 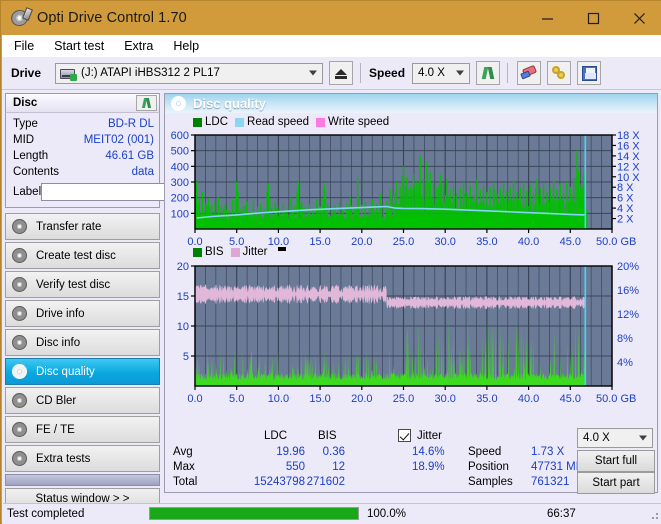 What do you see at coordinates (82, 458) in the screenshot?
I see `sidebar-item-extra-tests: Extra tests` at bounding box center [82, 458].